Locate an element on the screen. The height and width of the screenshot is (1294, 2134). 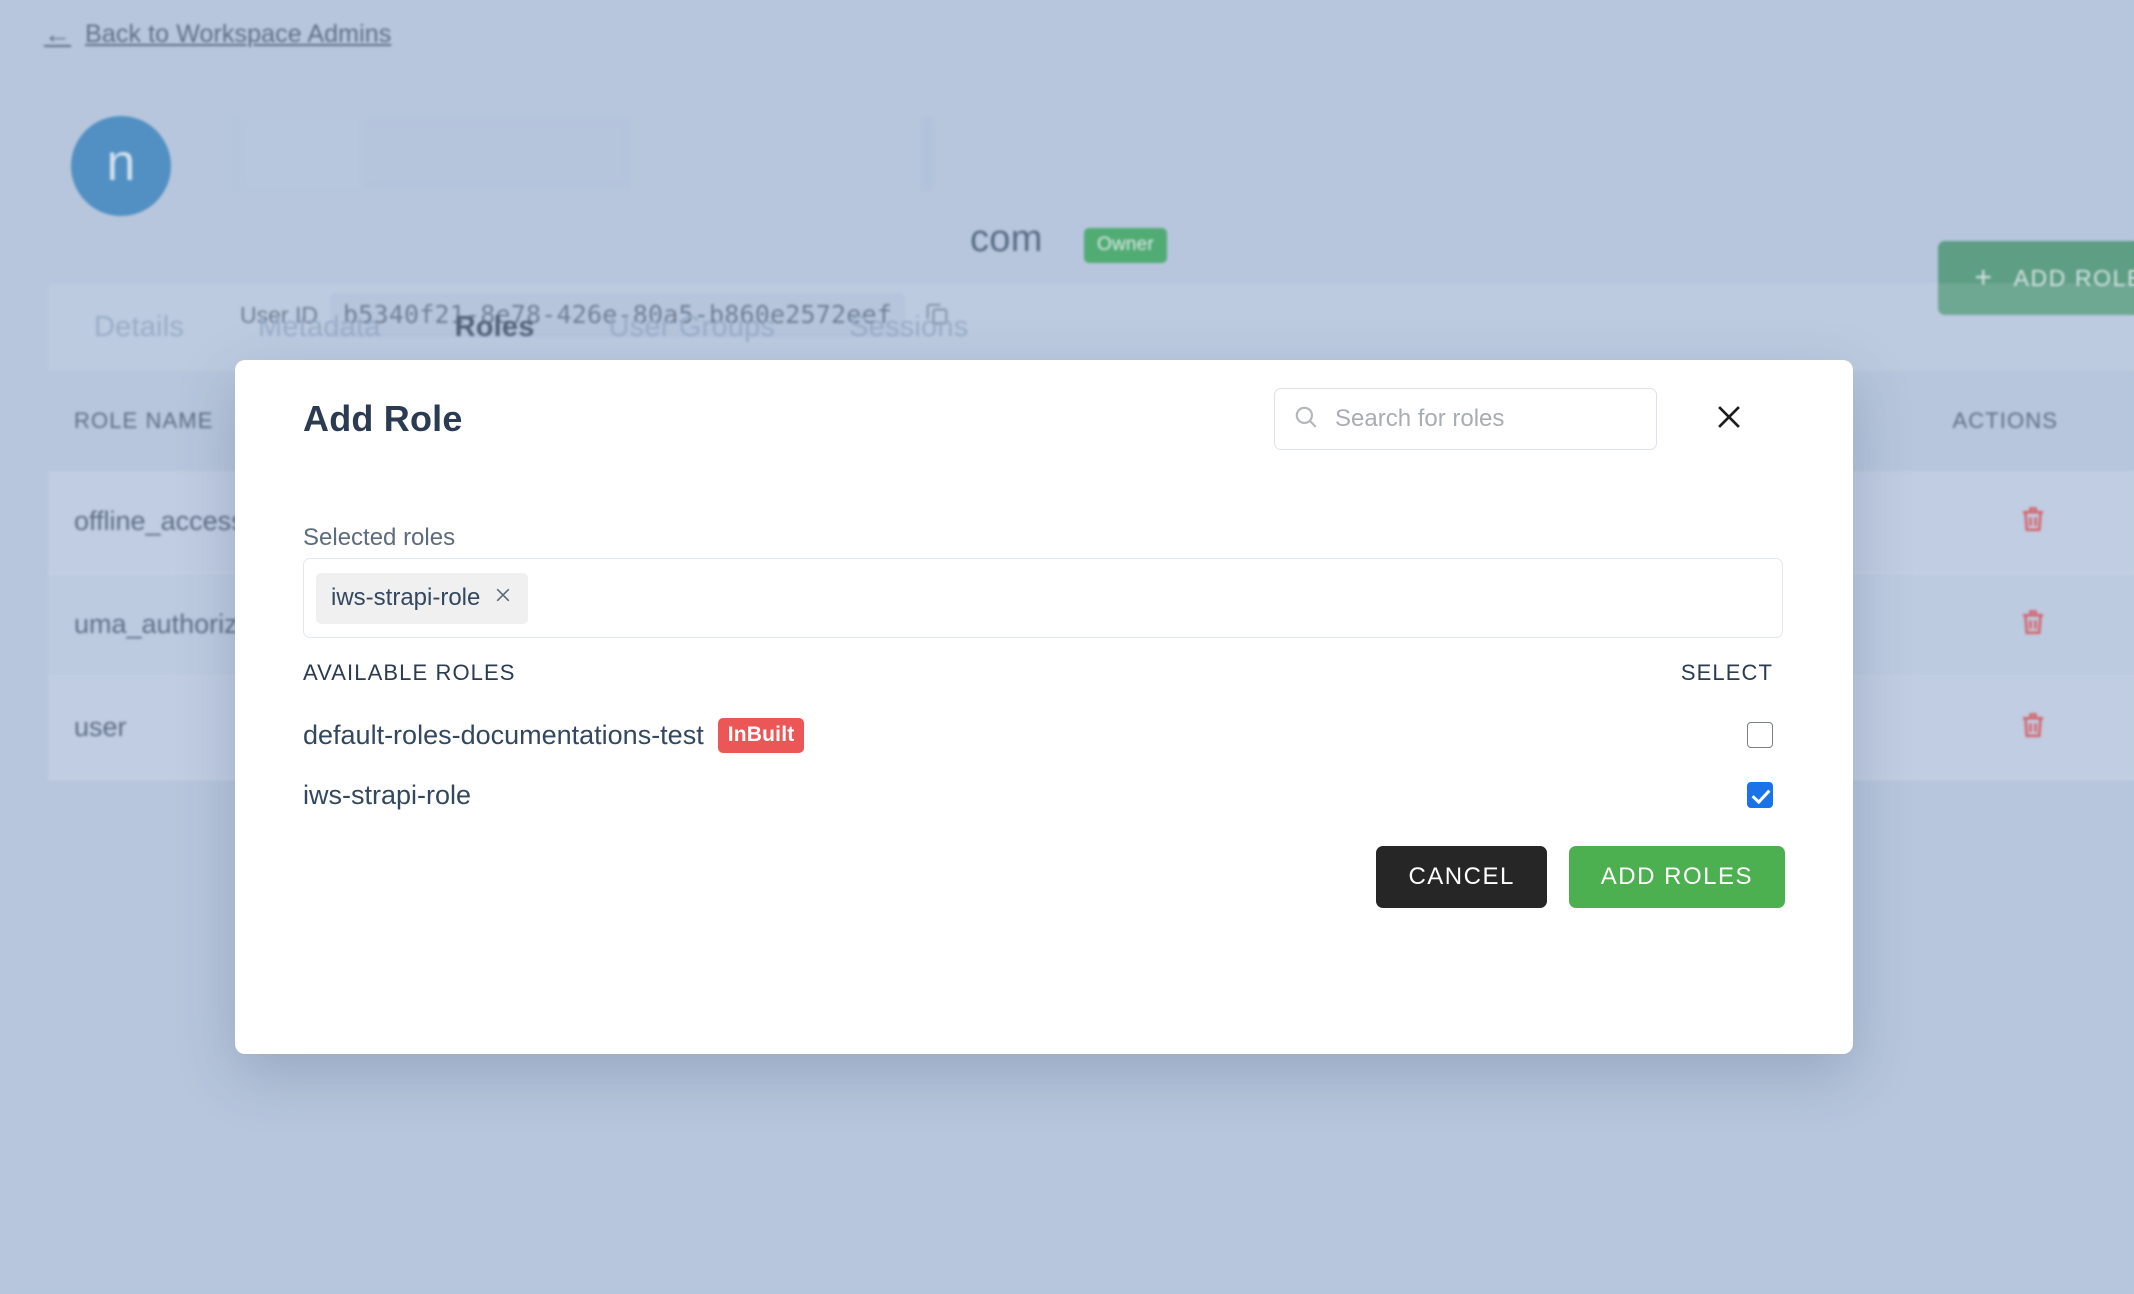
selected-roles-label: Selected roles is located at coordinates (379, 537).